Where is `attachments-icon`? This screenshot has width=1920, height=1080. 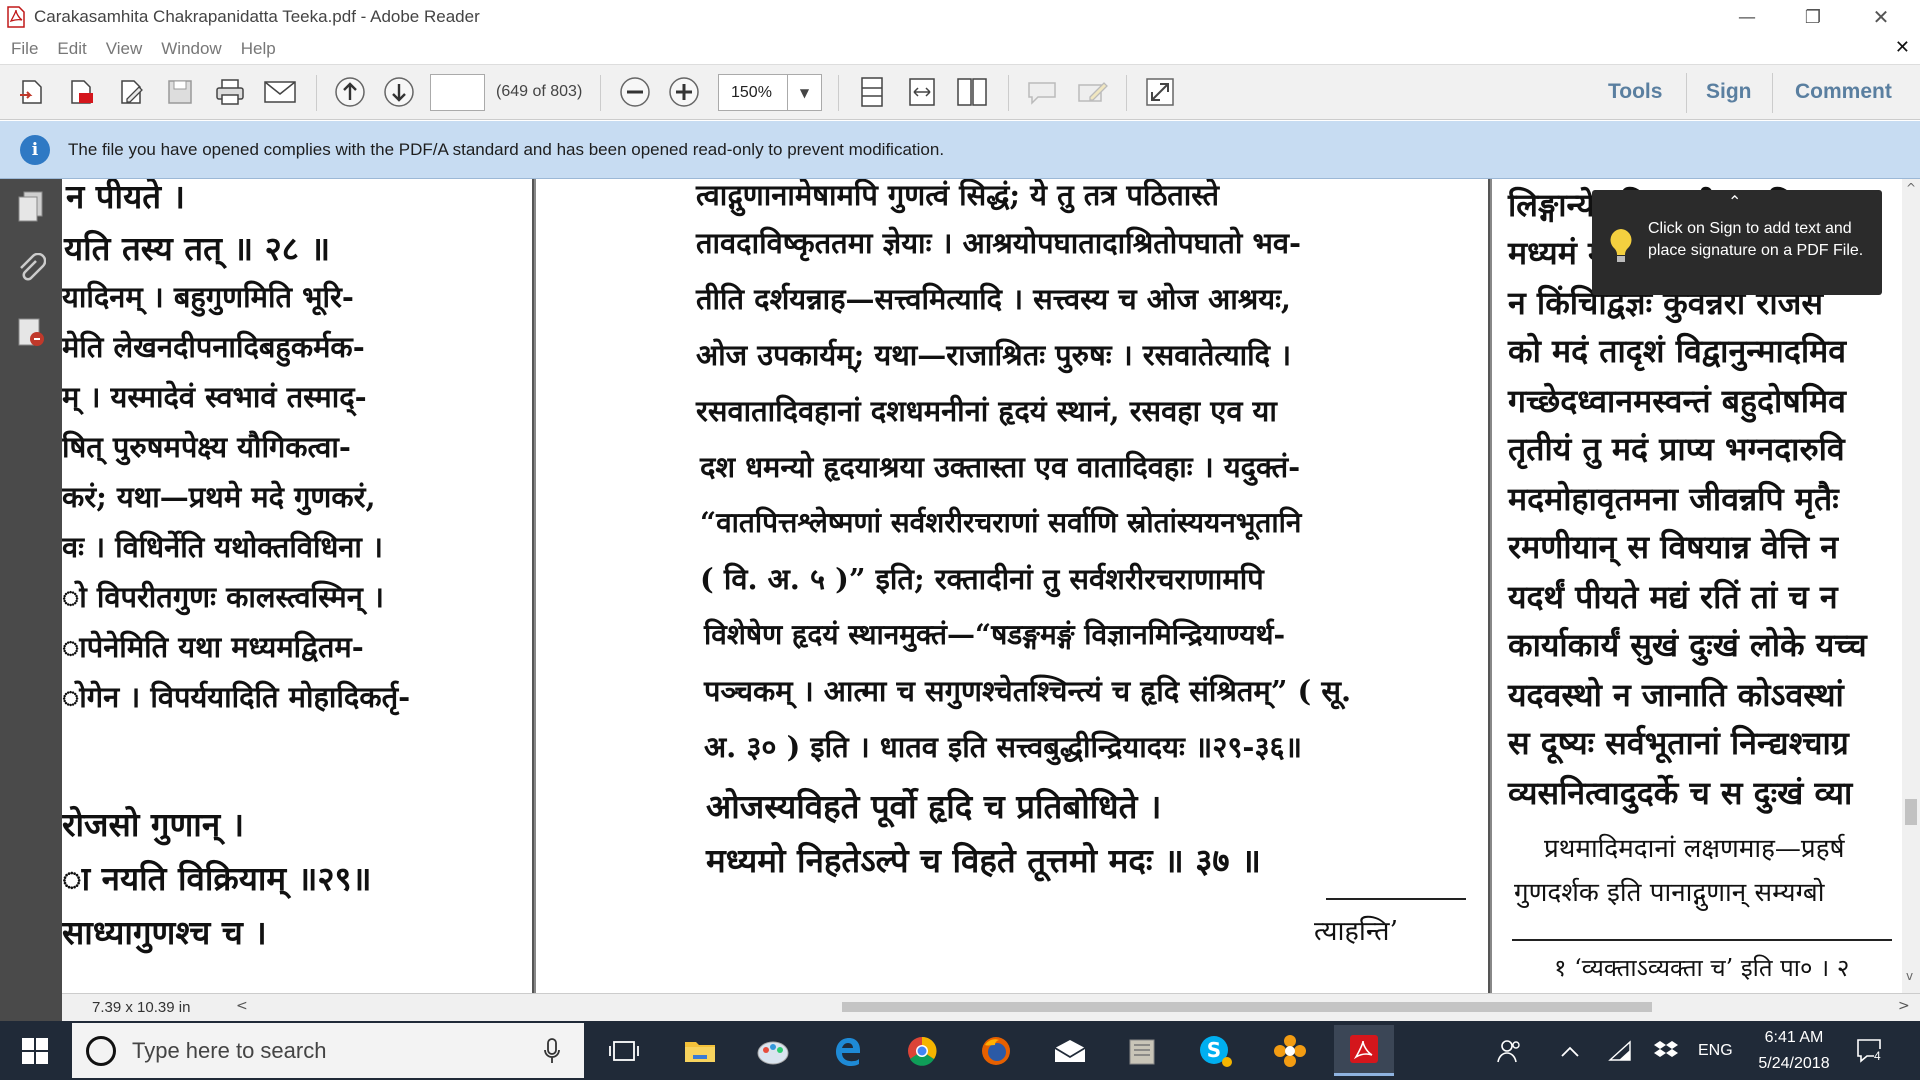 attachments-icon is located at coordinates (31, 270).